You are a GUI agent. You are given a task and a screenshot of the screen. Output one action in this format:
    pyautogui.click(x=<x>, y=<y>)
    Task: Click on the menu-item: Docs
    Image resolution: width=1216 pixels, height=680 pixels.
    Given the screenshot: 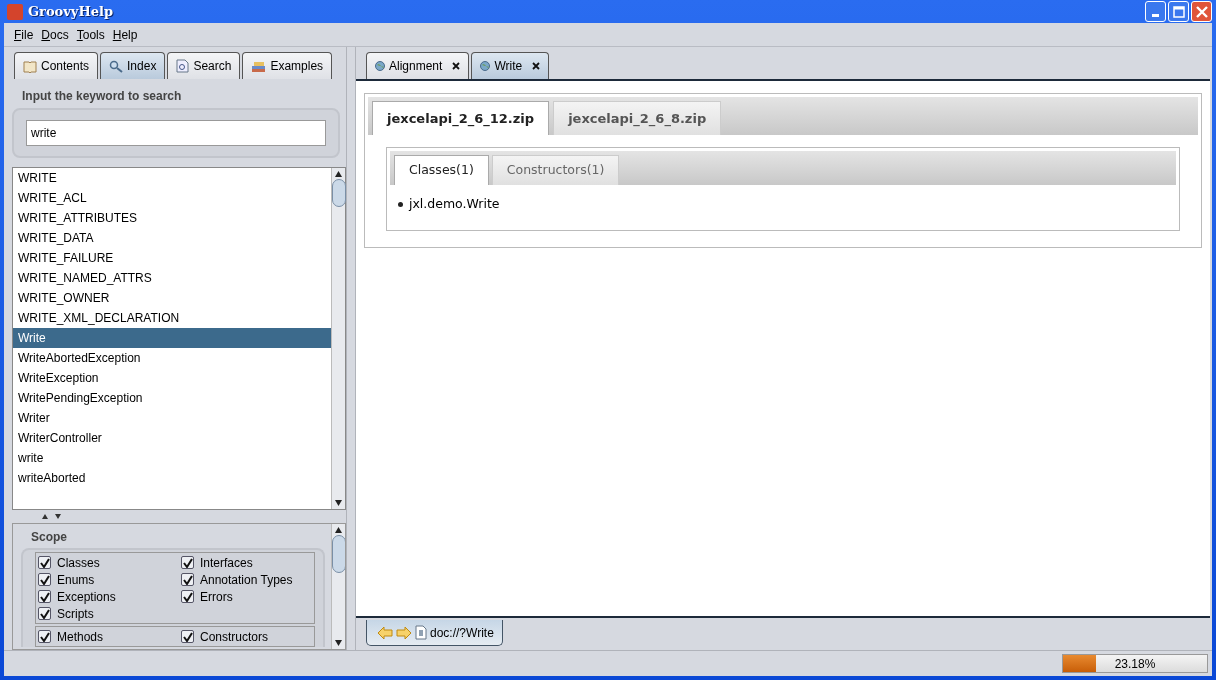 What is the action you would take?
    pyautogui.click(x=55, y=34)
    